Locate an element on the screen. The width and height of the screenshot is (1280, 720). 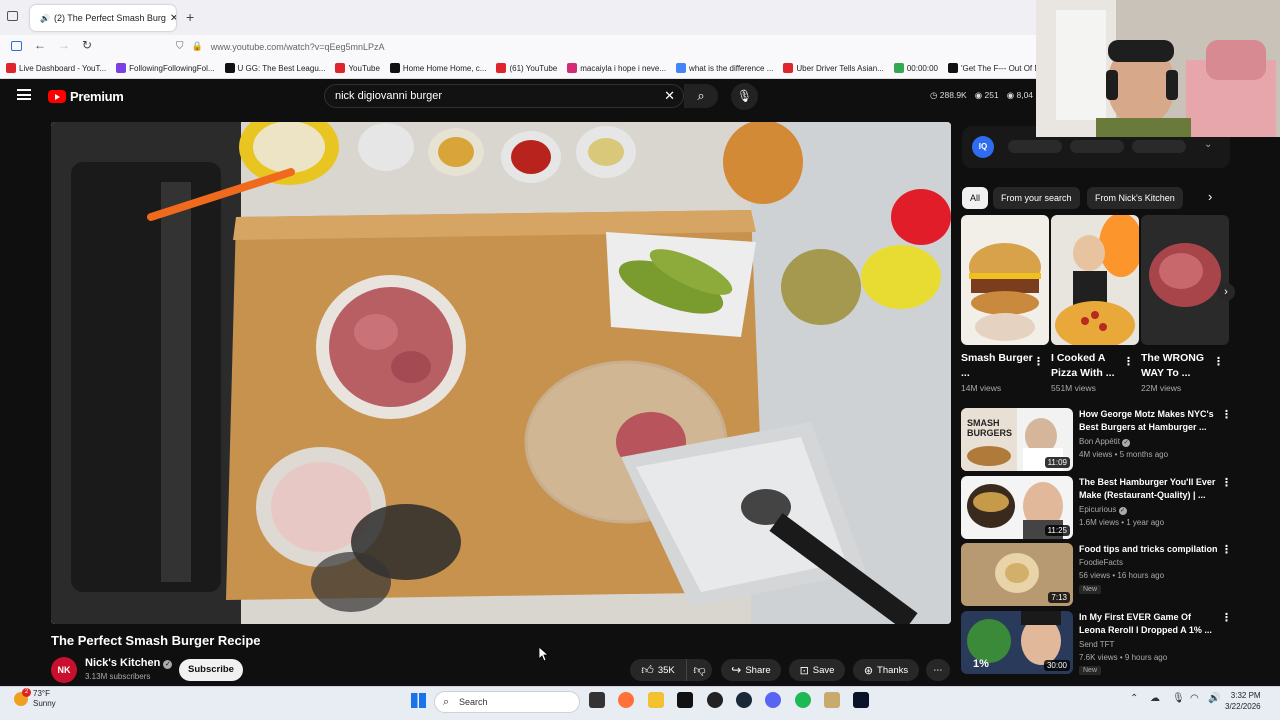
video-thumbnail: 7:13 is located at coordinates (1017, 574).